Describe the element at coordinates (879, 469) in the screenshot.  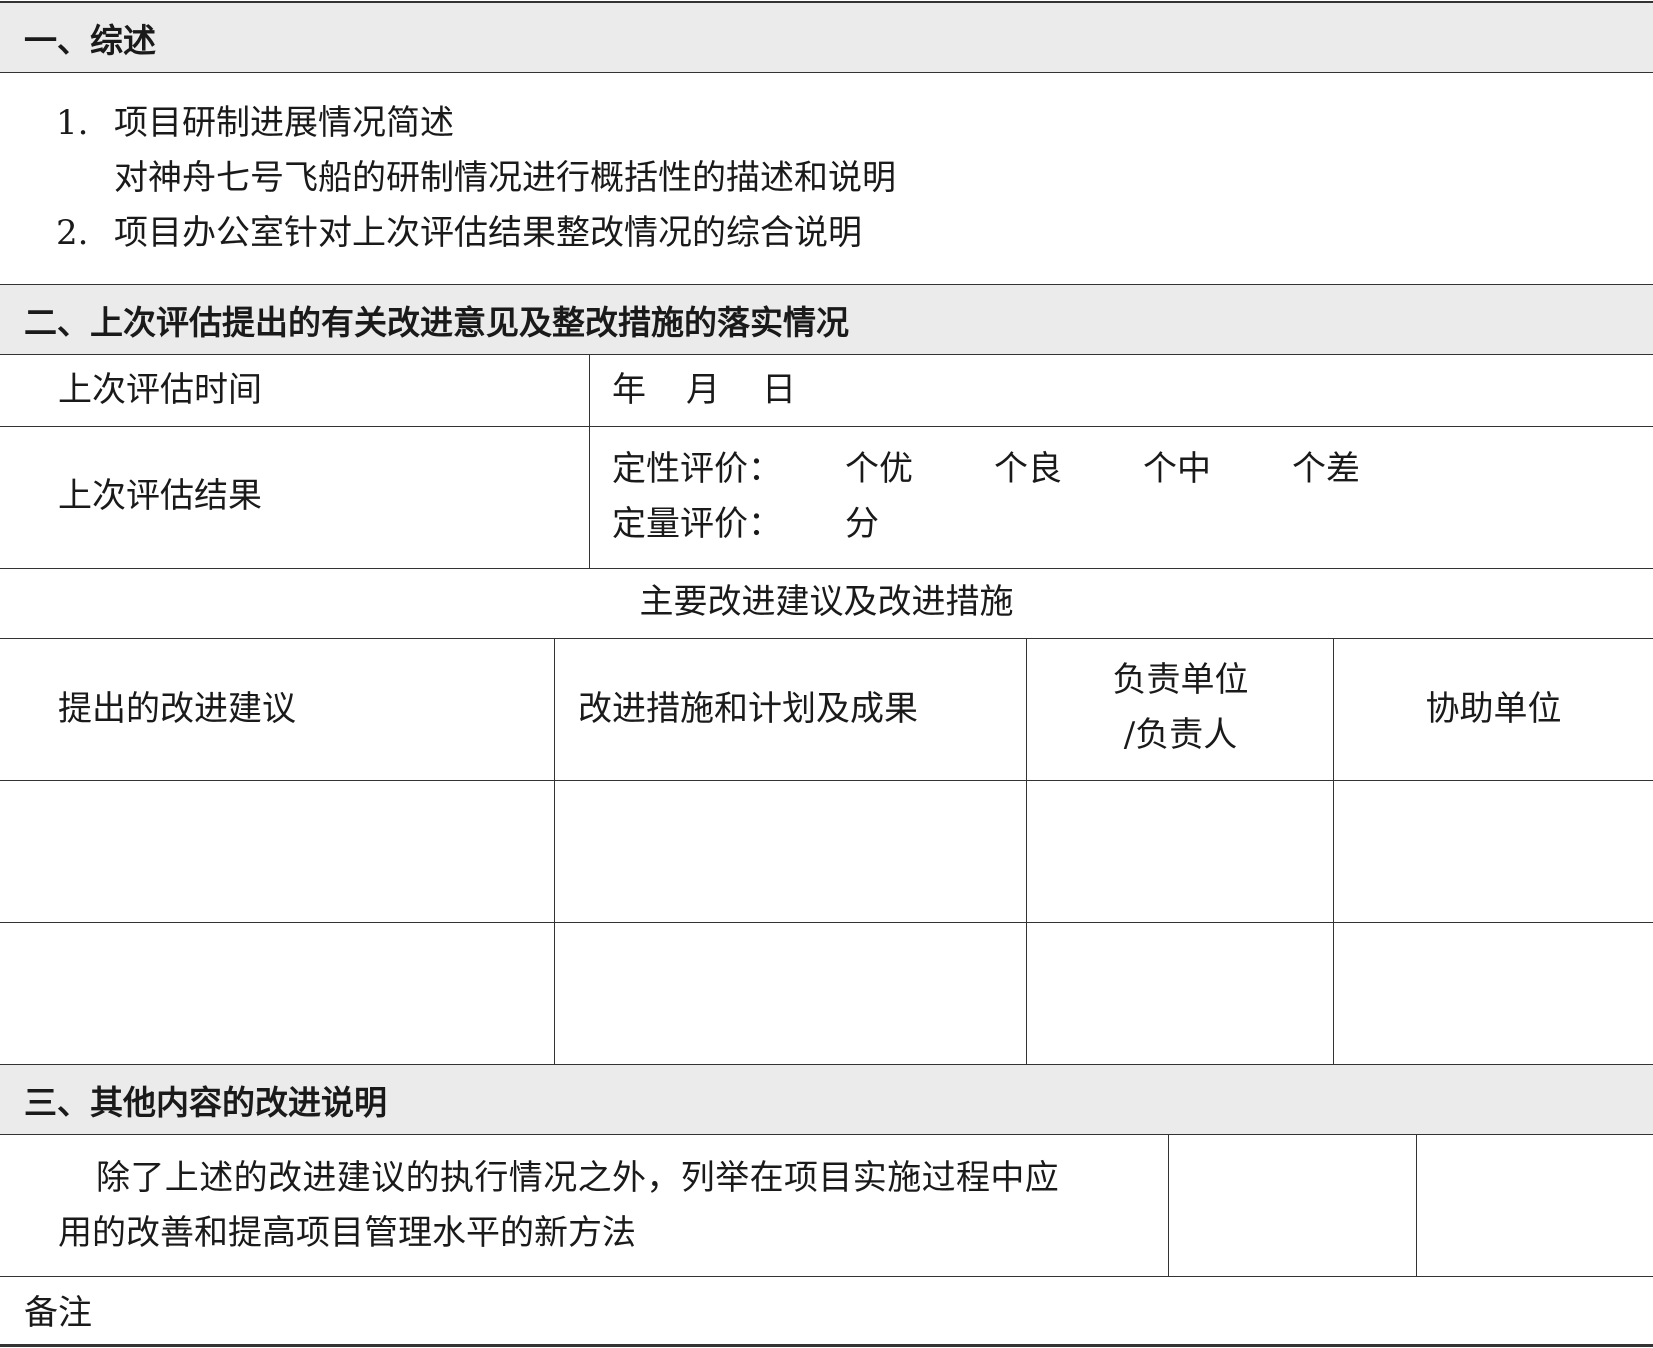
I see `qual-excellent: 个优` at that location.